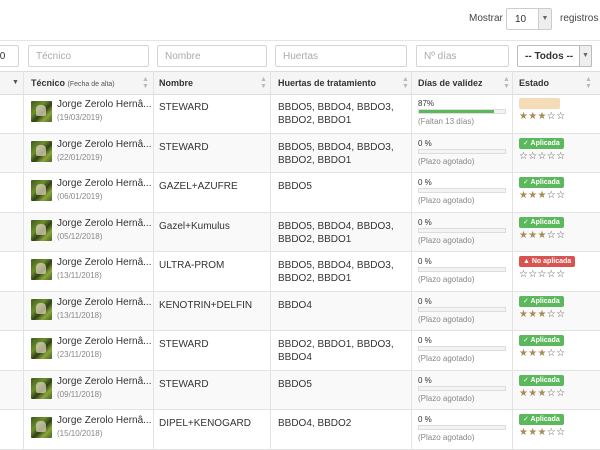 The width and height of the screenshot is (600, 450). Describe the element at coordinates (486, 18) in the screenshot. I see `mostrar-label: Mostrar` at that location.